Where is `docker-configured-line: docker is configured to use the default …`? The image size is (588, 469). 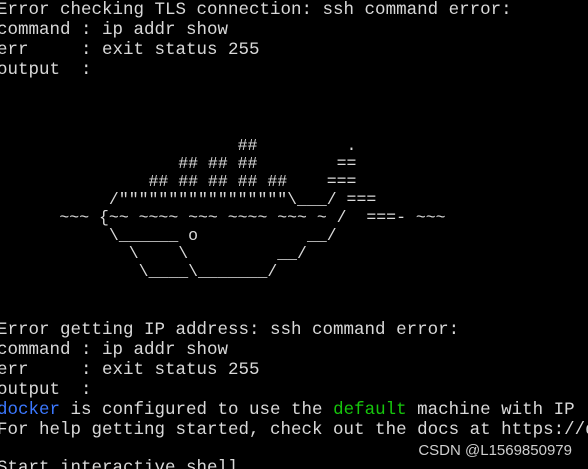 docker-configured-line: docker is configured to use the default … is located at coordinates (287, 410).